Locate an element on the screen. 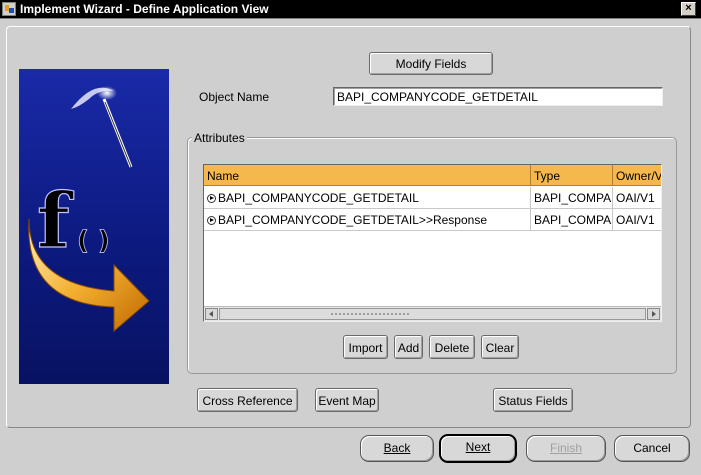 This screenshot has height=475, width=701. scroll-left-arrow-icon is located at coordinates (211, 314).